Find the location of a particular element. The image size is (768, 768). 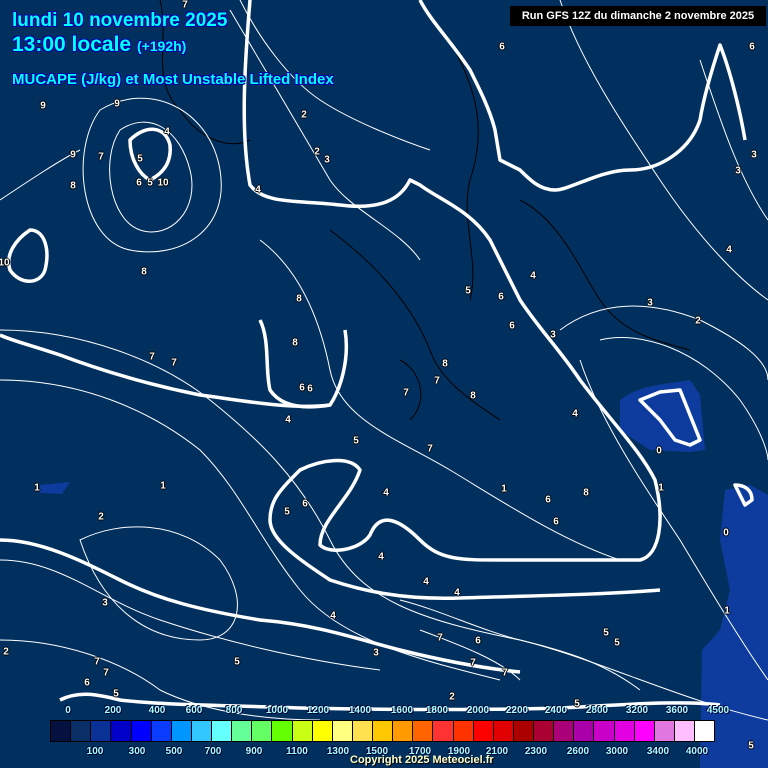

legend-tick-top: 4500 is located at coordinates (718, 710).